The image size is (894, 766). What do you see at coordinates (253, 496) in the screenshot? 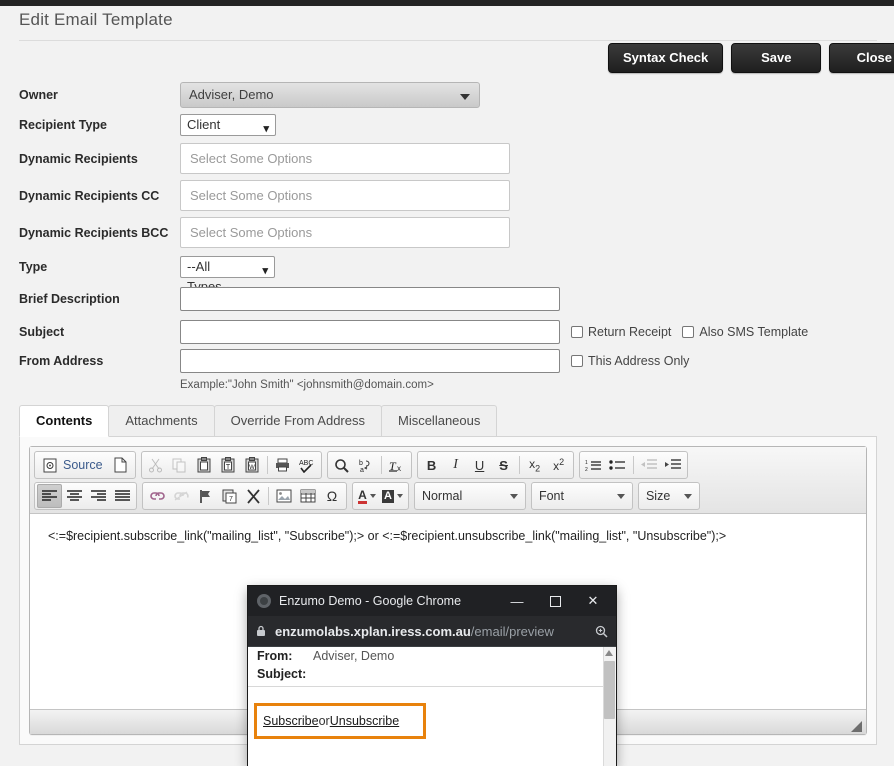
I see `scissors-template-icon` at bounding box center [253, 496].